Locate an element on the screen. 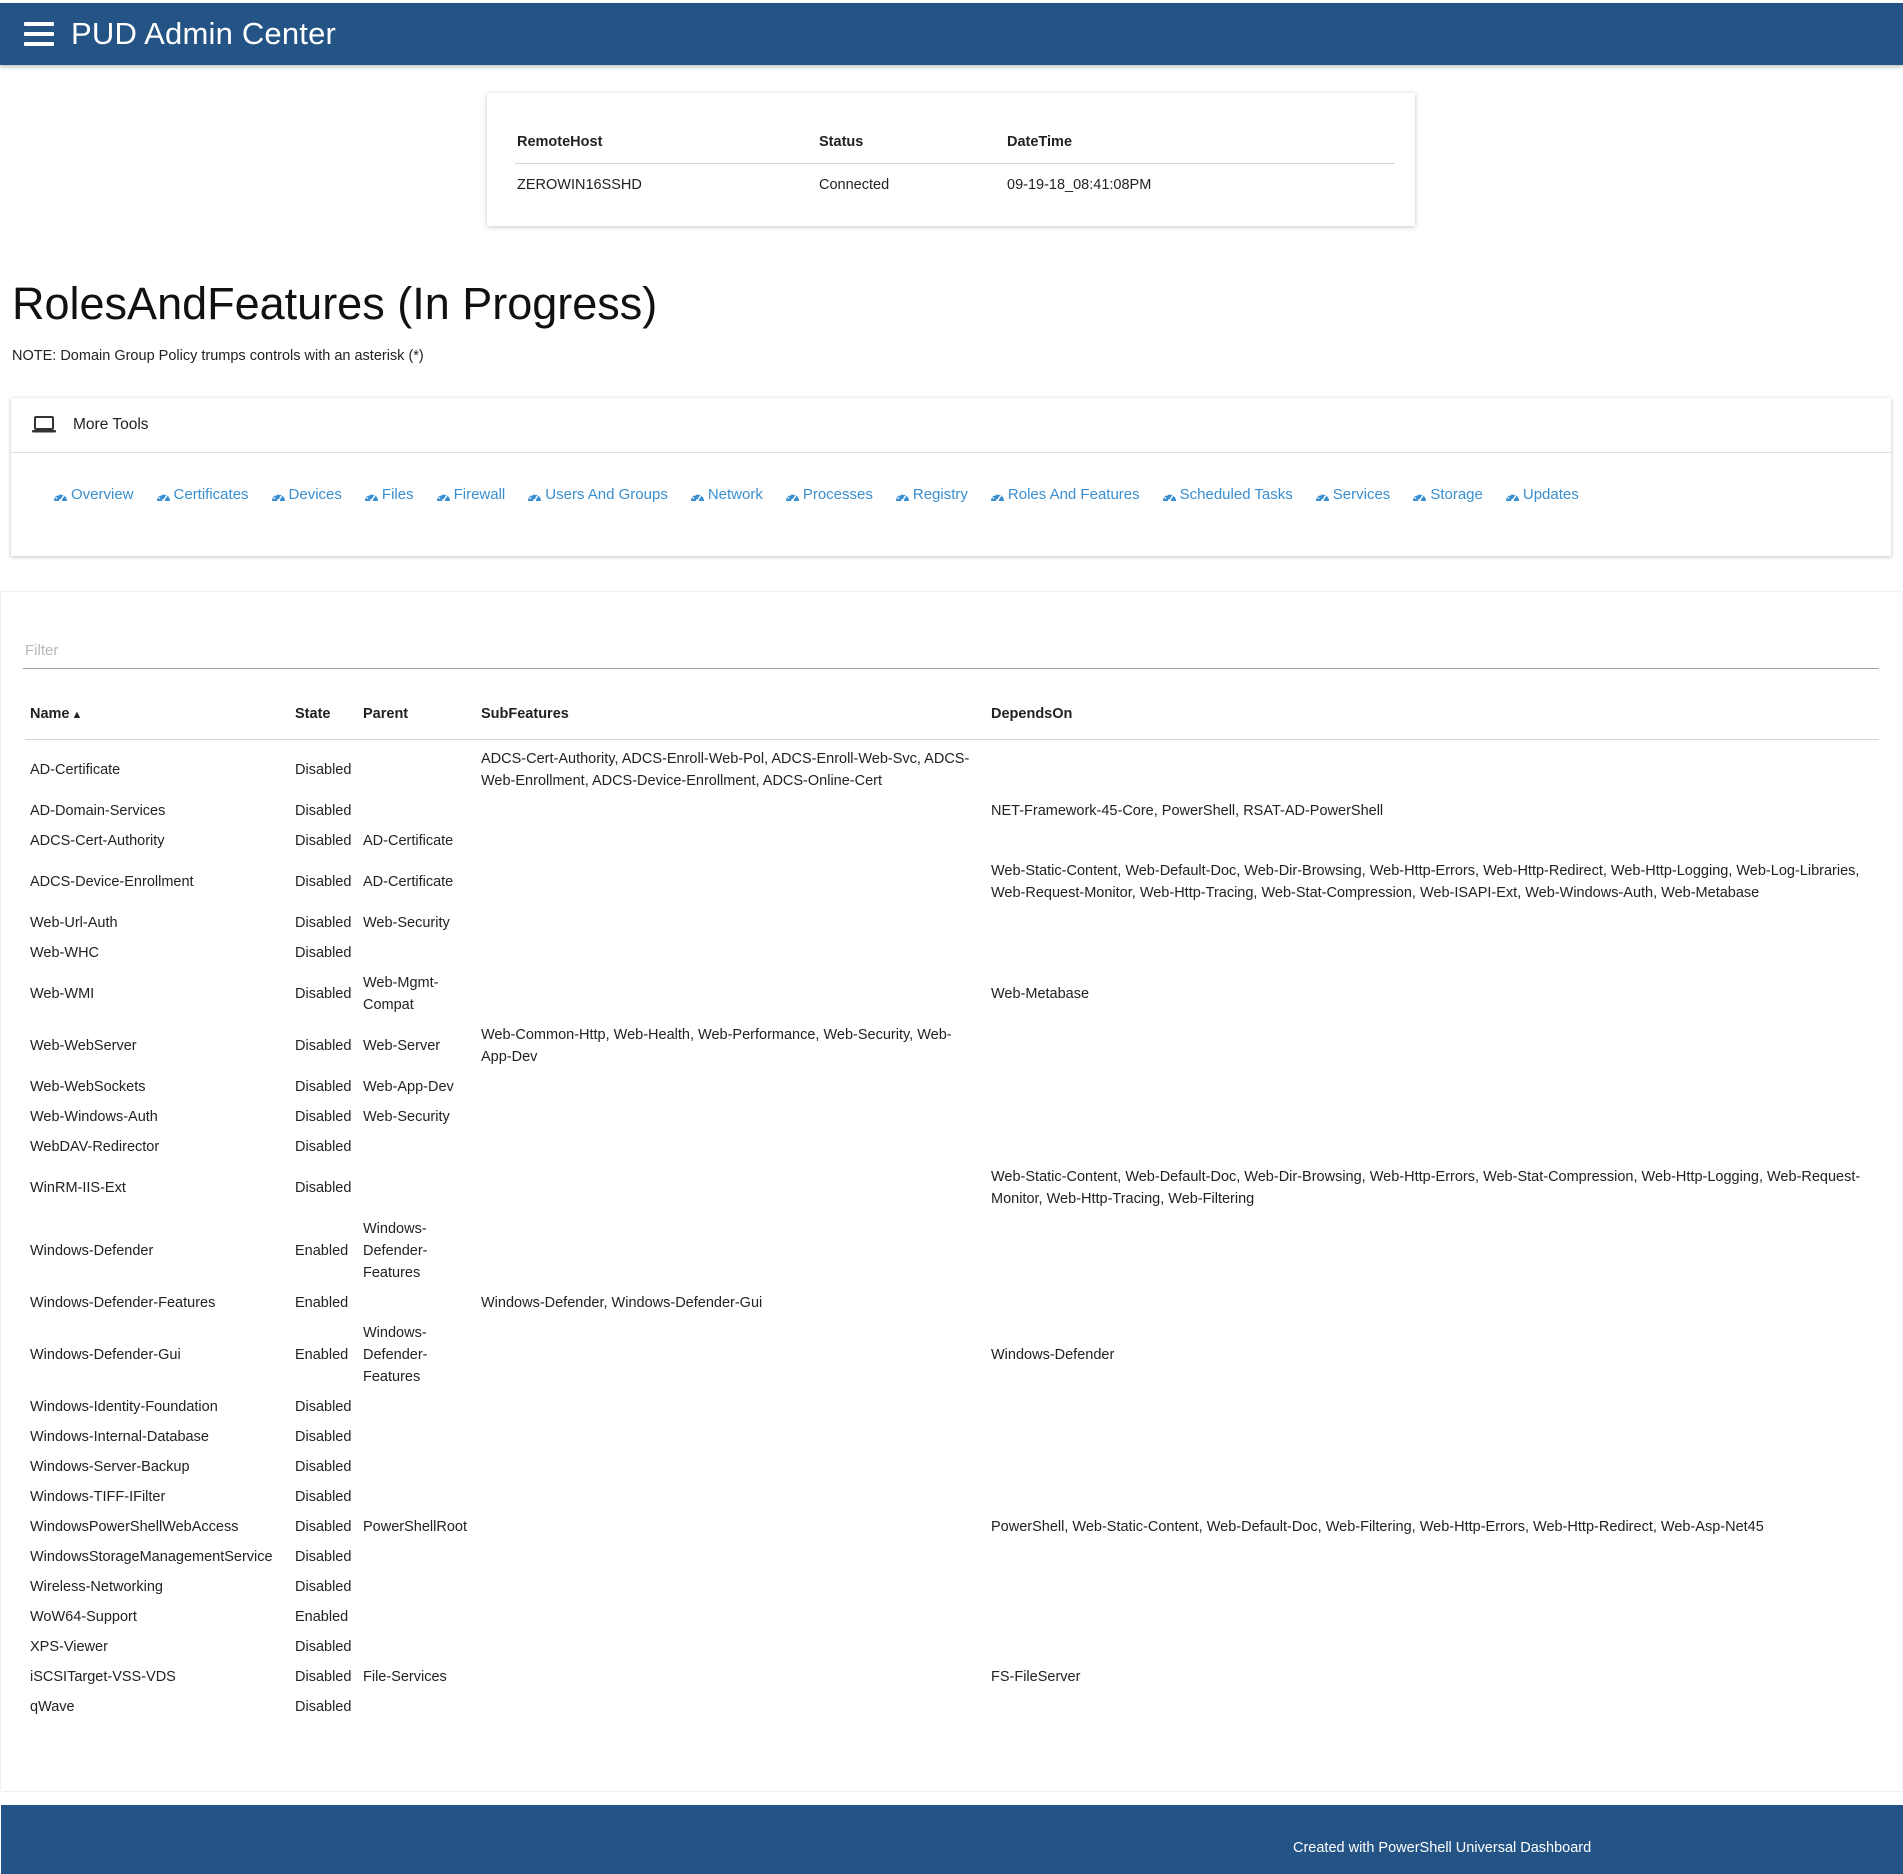 The image size is (1903, 1874). app-header: PUD Admin Center is located at coordinates (951, 34).